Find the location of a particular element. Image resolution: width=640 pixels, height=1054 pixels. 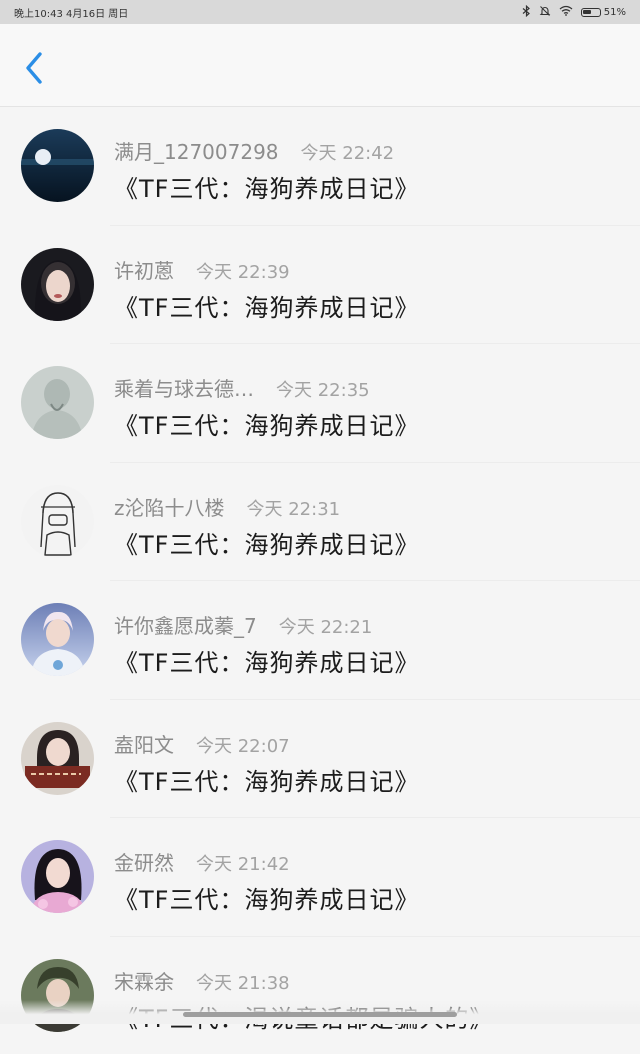

user-name: 许你鑫愿成蓁_7 is located at coordinates (185, 624).